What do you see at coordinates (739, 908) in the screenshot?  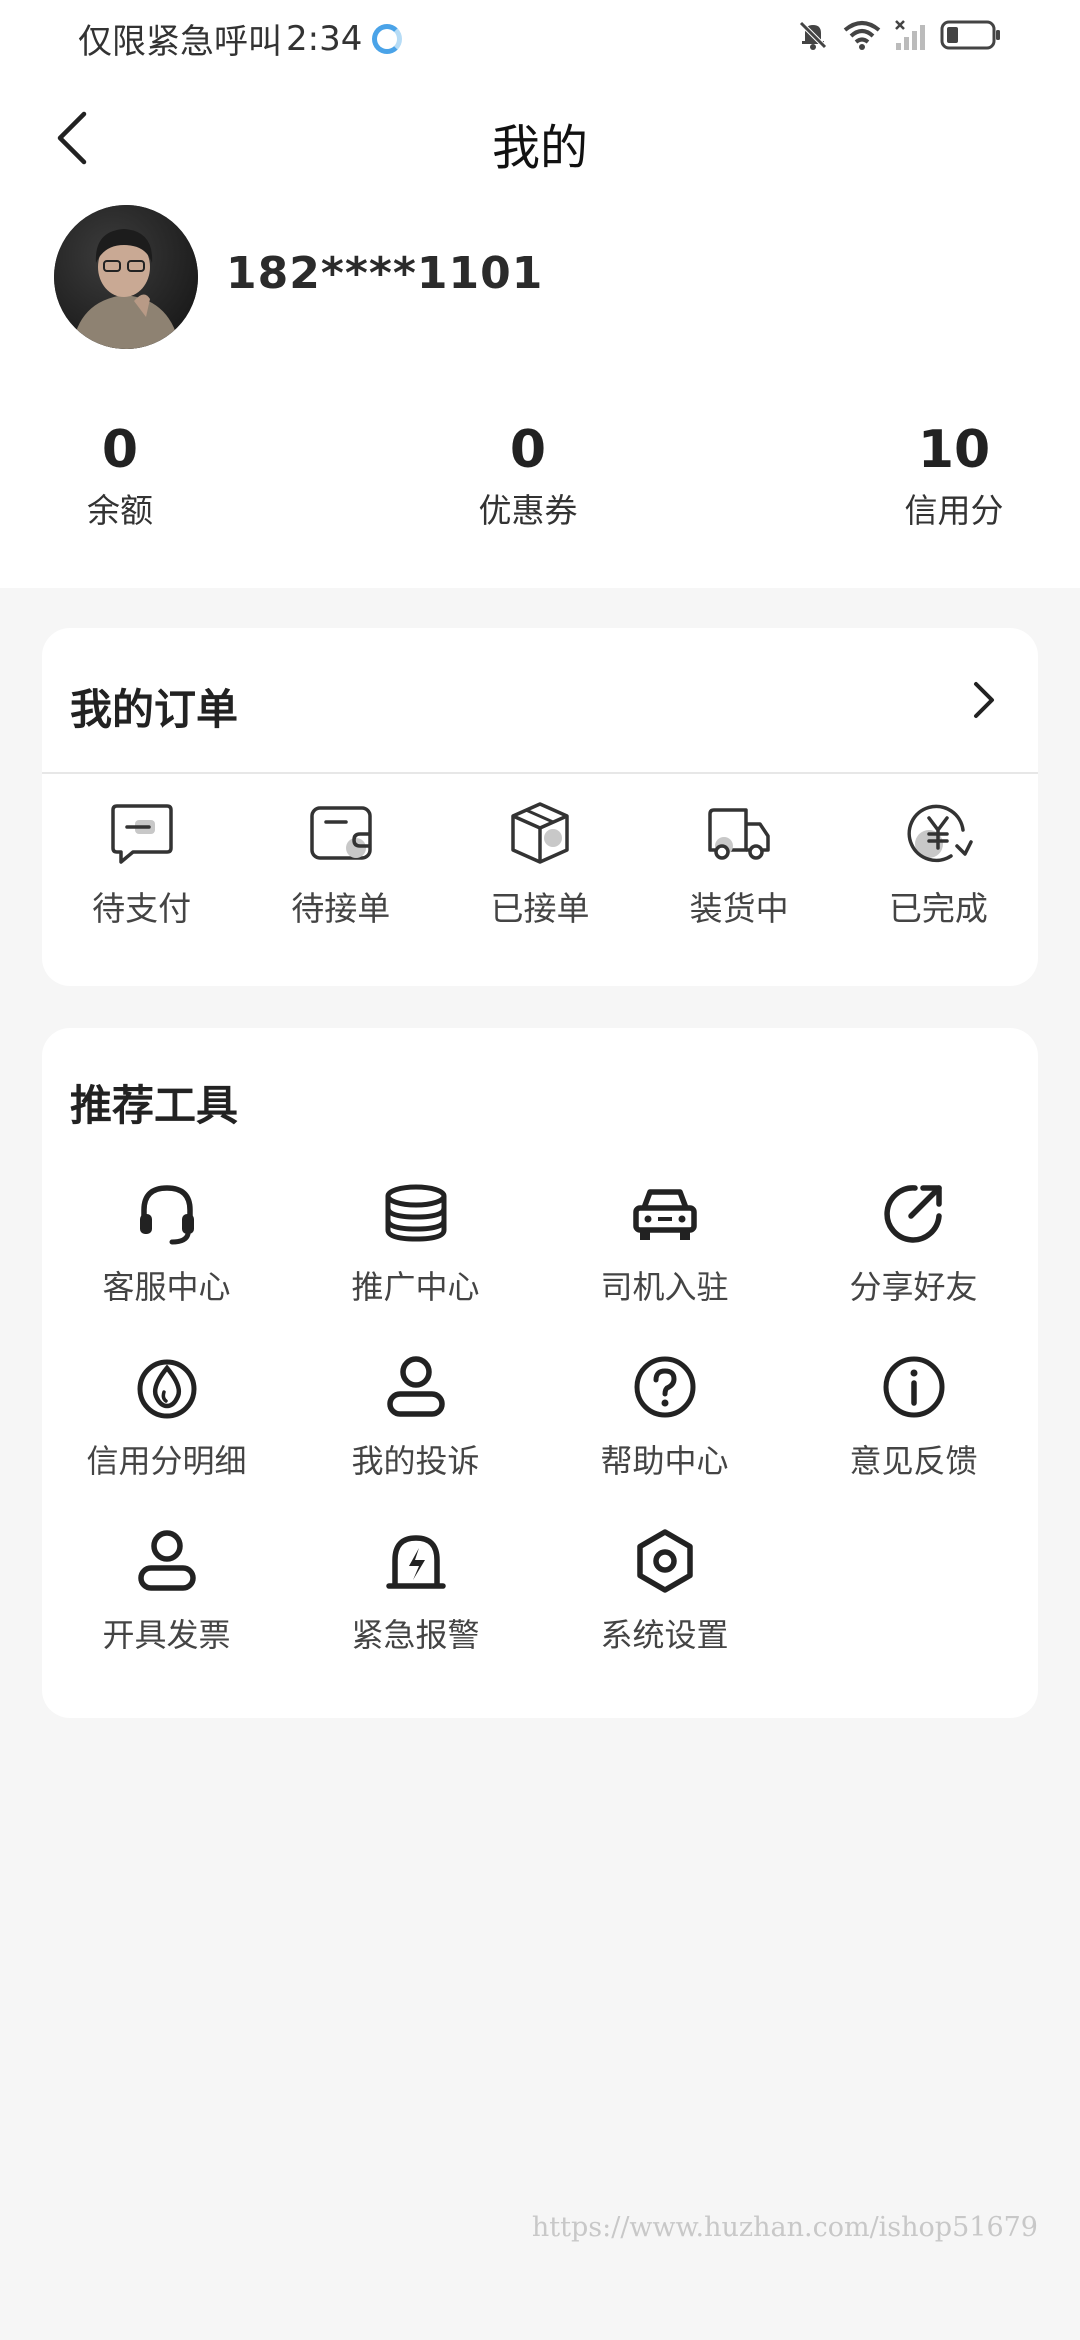 I see `order-item-label: 装货中` at bounding box center [739, 908].